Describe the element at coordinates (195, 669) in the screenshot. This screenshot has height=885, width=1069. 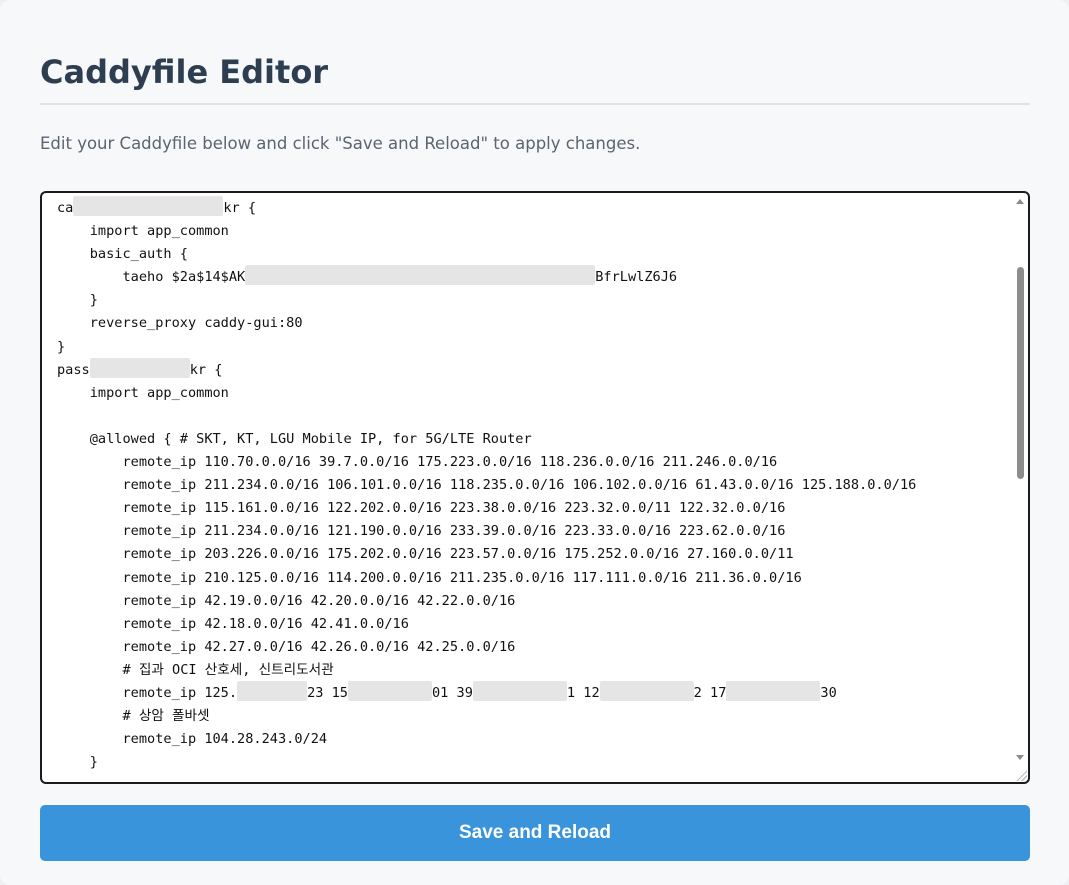
I see `code-text: # 집과 OCI 산호세, 신트리도서관` at that location.